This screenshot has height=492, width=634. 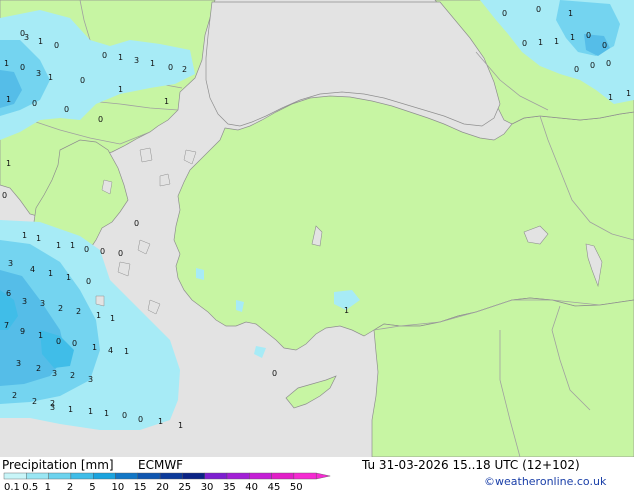 What do you see at coordinates (118, 487) in the screenshot?
I see `scale-tick-label: 10` at bounding box center [118, 487].